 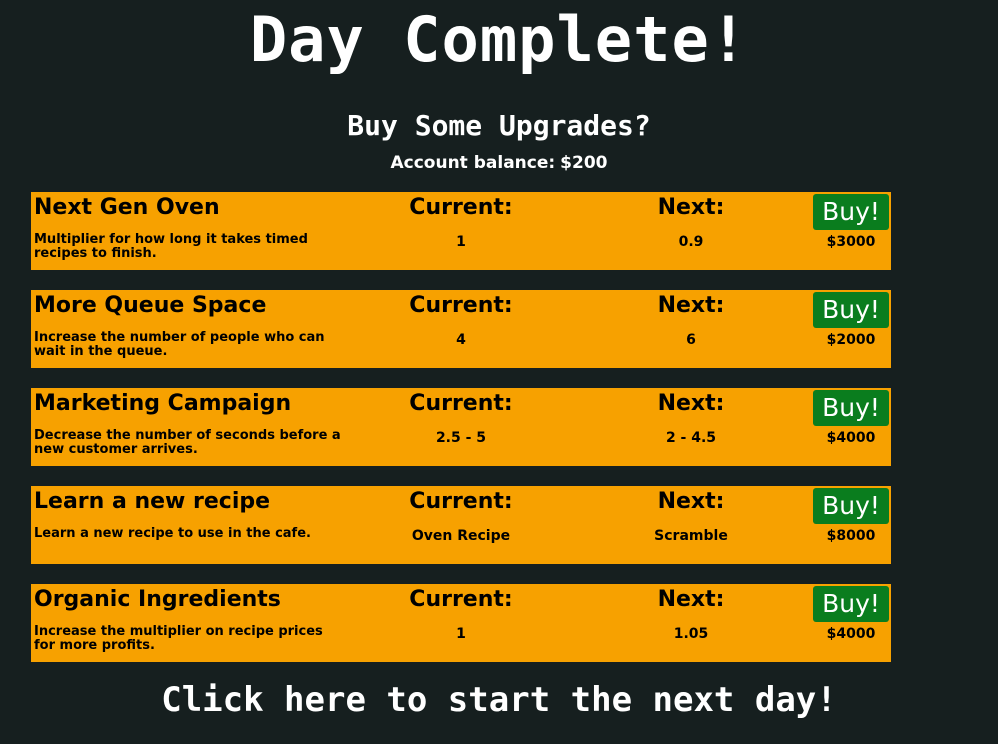 What do you see at coordinates (691, 242) in the screenshot?
I see `next-value: 0.9` at bounding box center [691, 242].